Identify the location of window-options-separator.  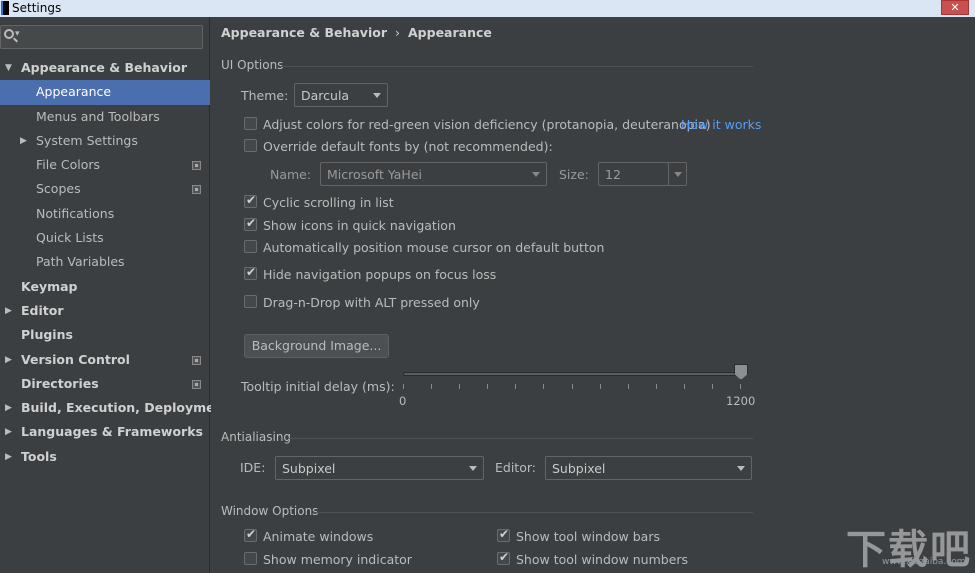
(533, 512).